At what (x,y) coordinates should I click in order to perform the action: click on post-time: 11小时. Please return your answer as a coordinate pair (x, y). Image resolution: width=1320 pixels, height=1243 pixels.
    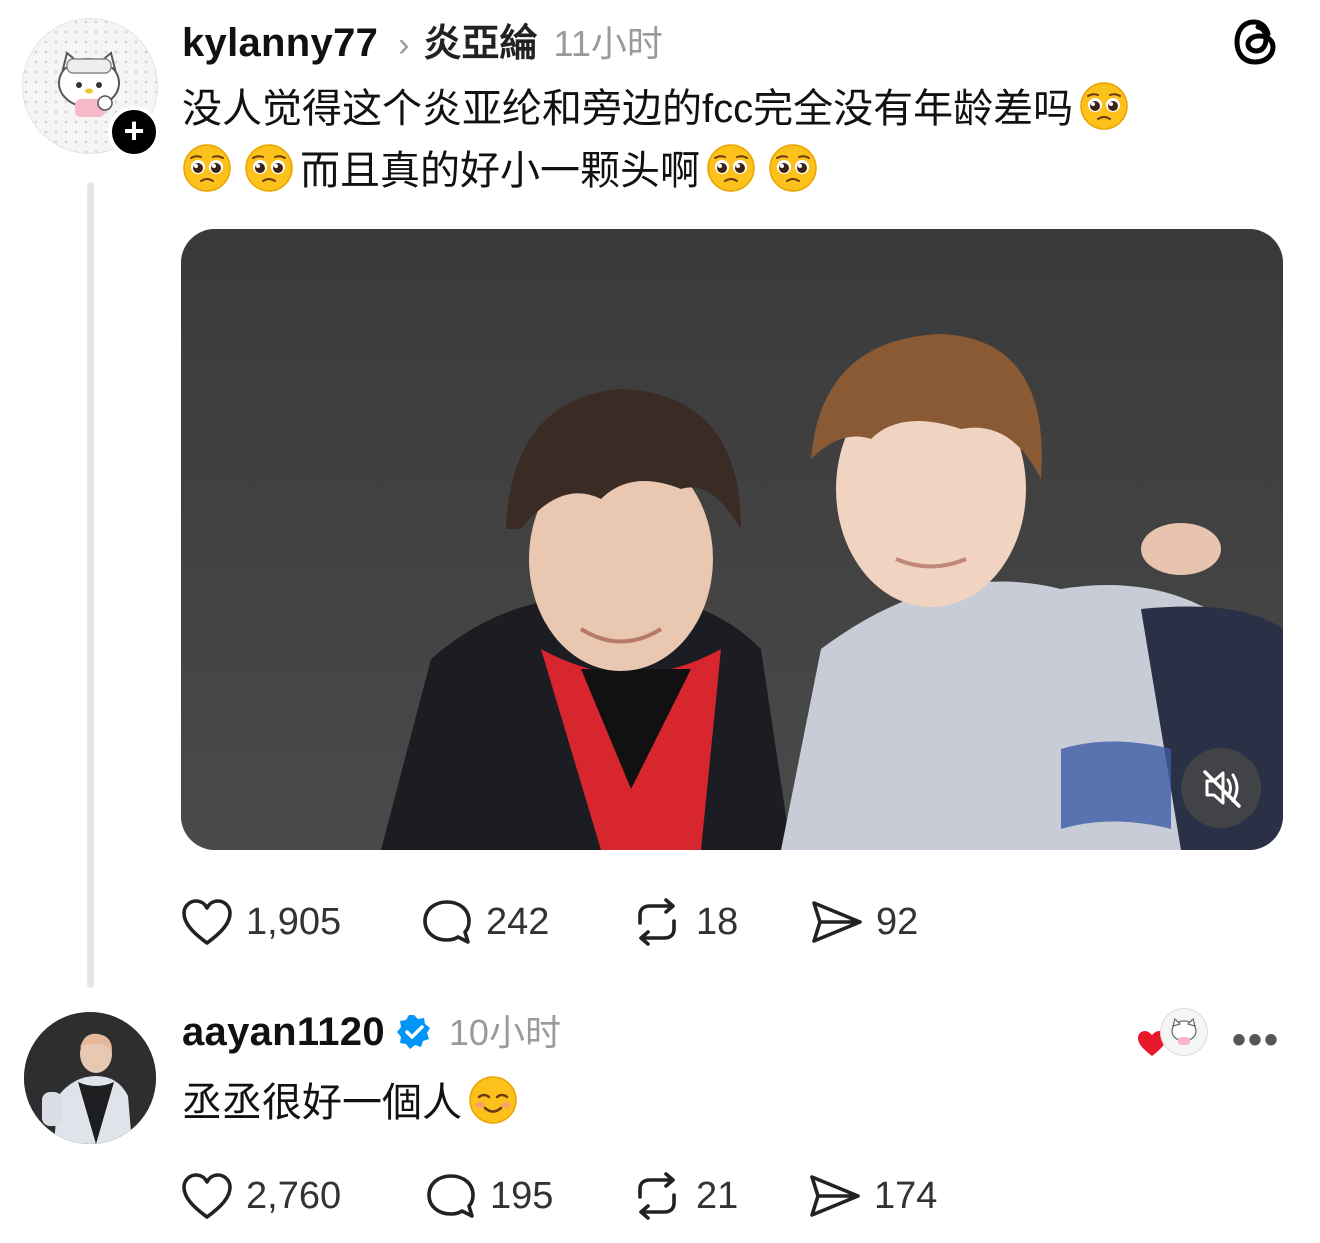
    Looking at the image, I should click on (608, 43).